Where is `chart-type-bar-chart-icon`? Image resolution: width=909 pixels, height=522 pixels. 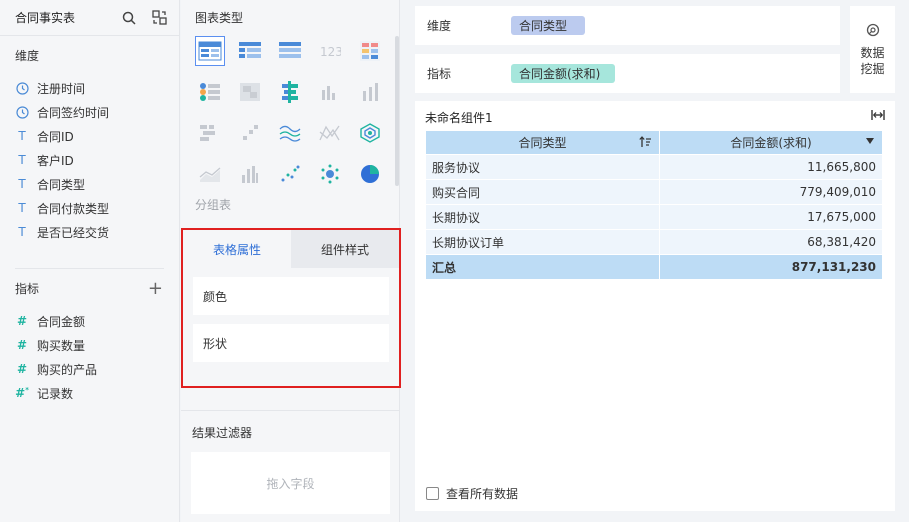 chart-type-bar-chart-icon is located at coordinates (330, 92).